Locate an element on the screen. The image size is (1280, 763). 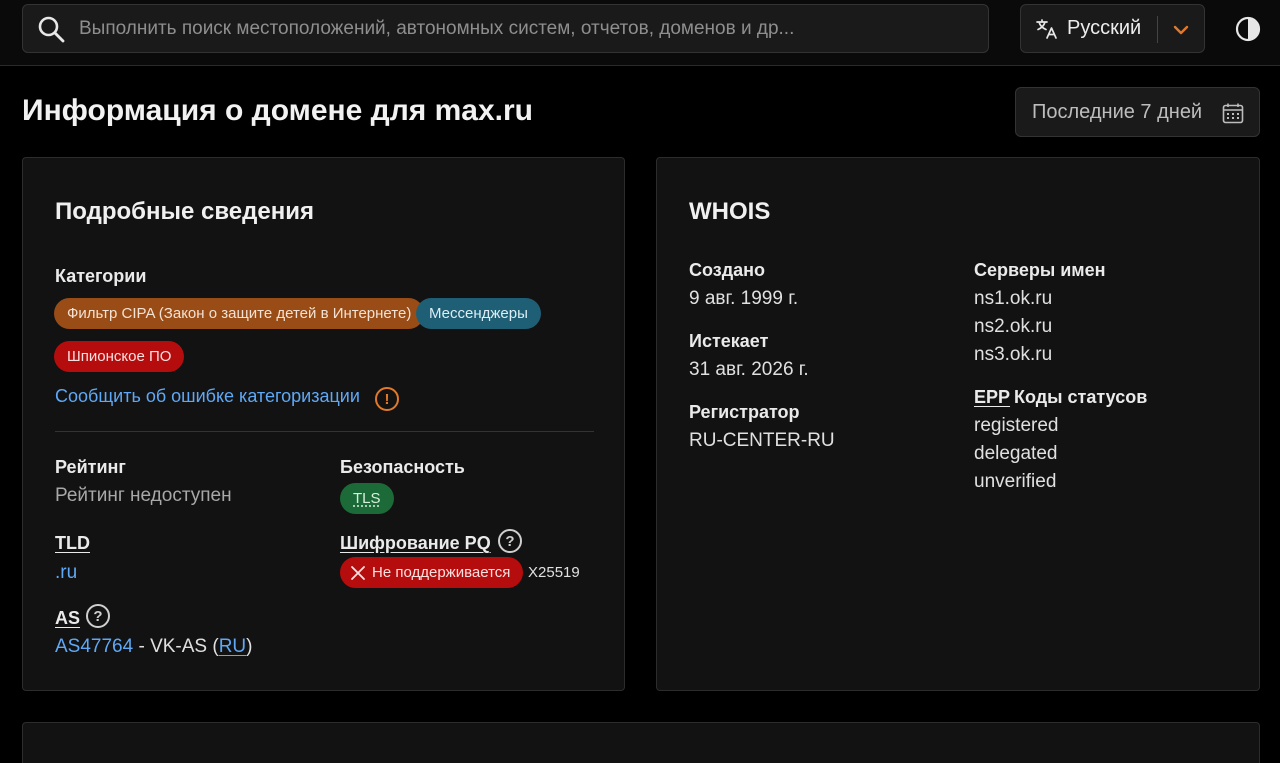
top-bar: Русский is located at coordinates (640, 33).